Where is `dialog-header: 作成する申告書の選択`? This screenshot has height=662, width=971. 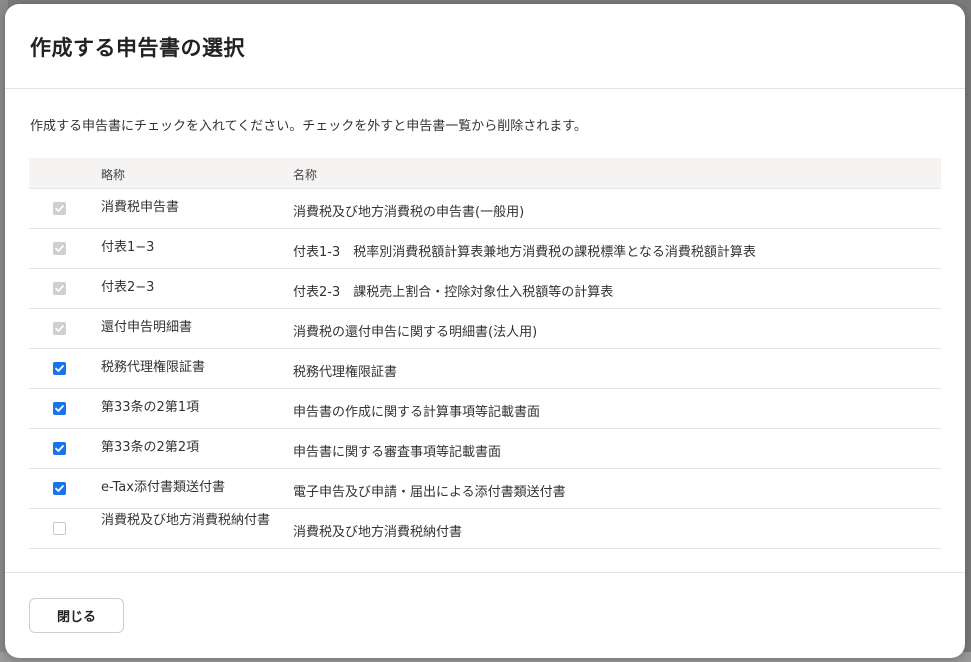
dialog-header: 作成する申告書の選択 is located at coordinates (485, 46).